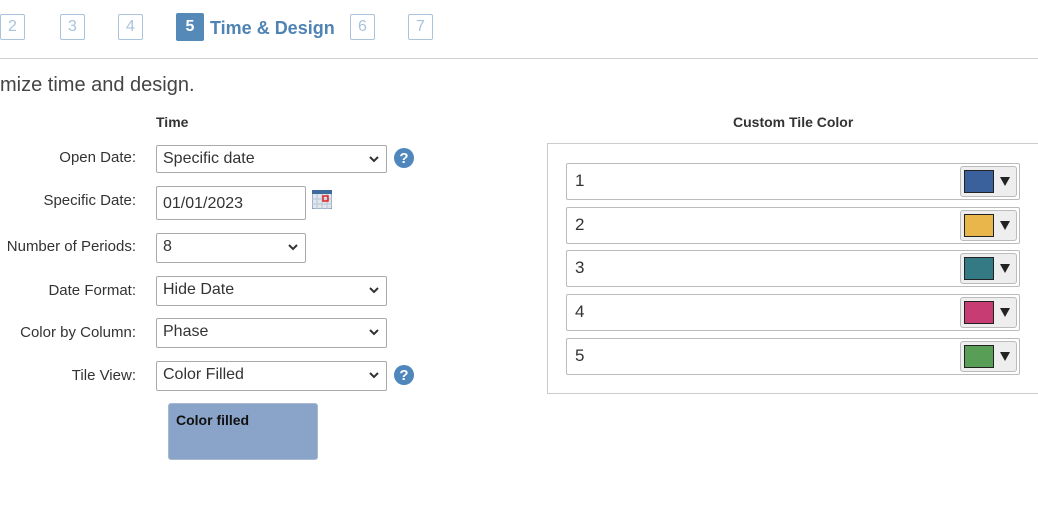 The height and width of the screenshot is (512, 1038). What do you see at coordinates (793, 356) in the screenshot?
I see `color-row: 5` at bounding box center [793, 356].